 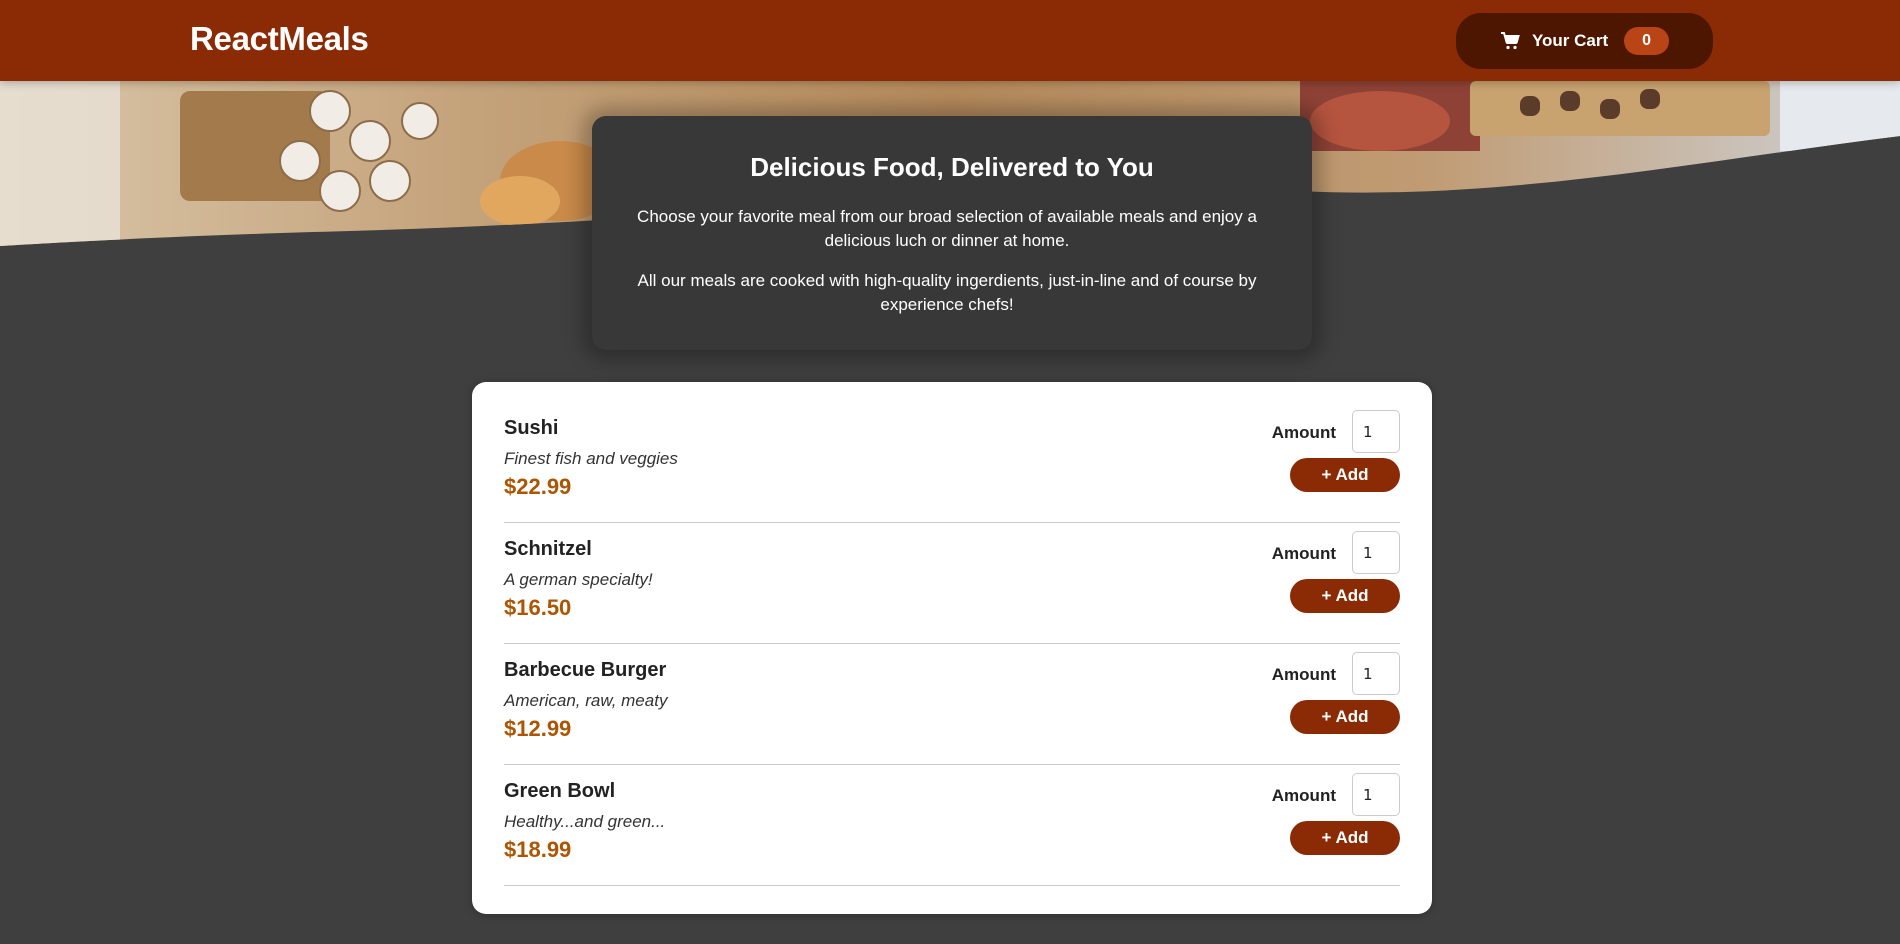 I want to click on meal-price: $22.99, so click(x=538, y=486).